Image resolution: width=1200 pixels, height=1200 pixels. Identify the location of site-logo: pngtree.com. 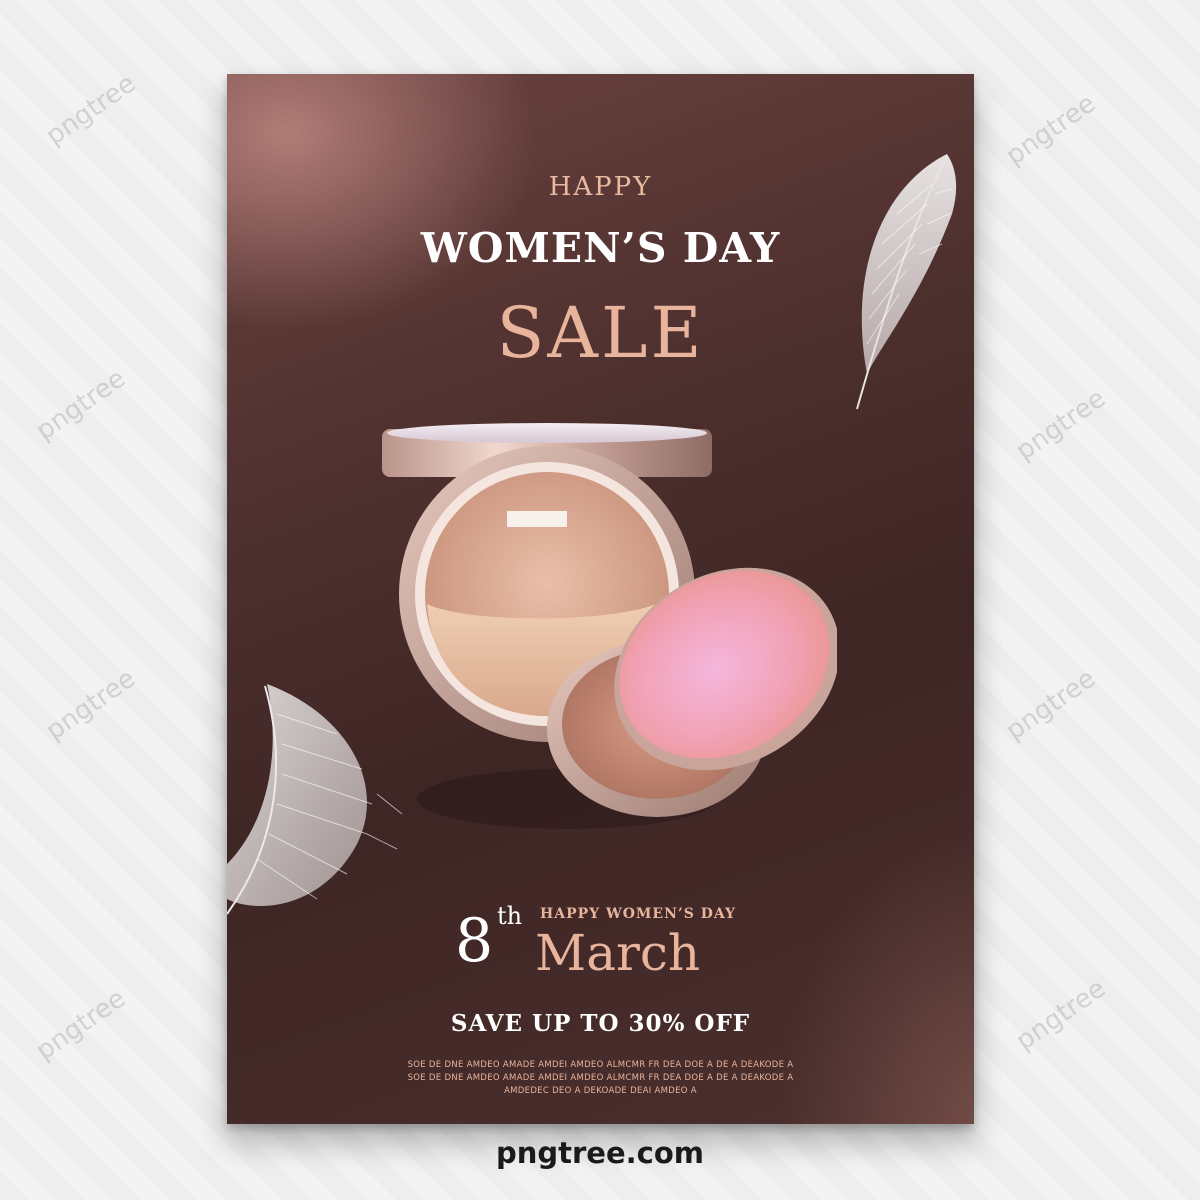
(599, 1153).